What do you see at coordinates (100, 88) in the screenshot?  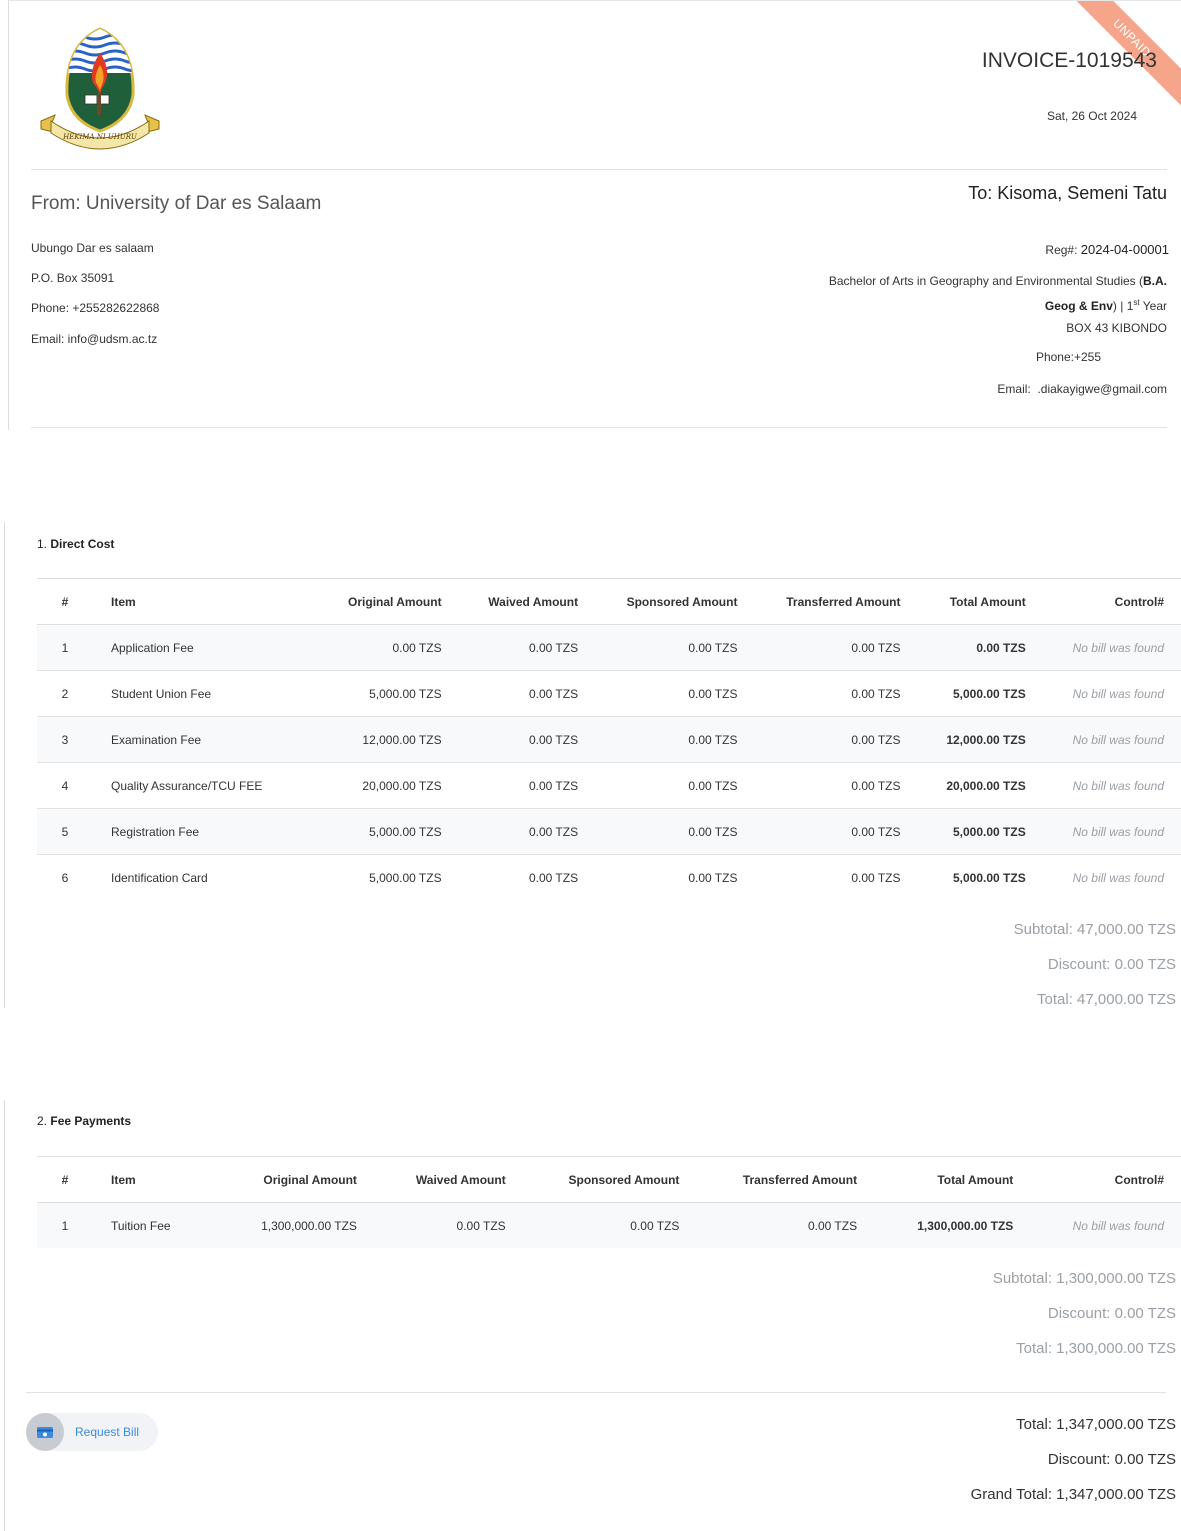 I see `university-logo: HEKIMA NI UHURU` at bounding box center [100, 88].